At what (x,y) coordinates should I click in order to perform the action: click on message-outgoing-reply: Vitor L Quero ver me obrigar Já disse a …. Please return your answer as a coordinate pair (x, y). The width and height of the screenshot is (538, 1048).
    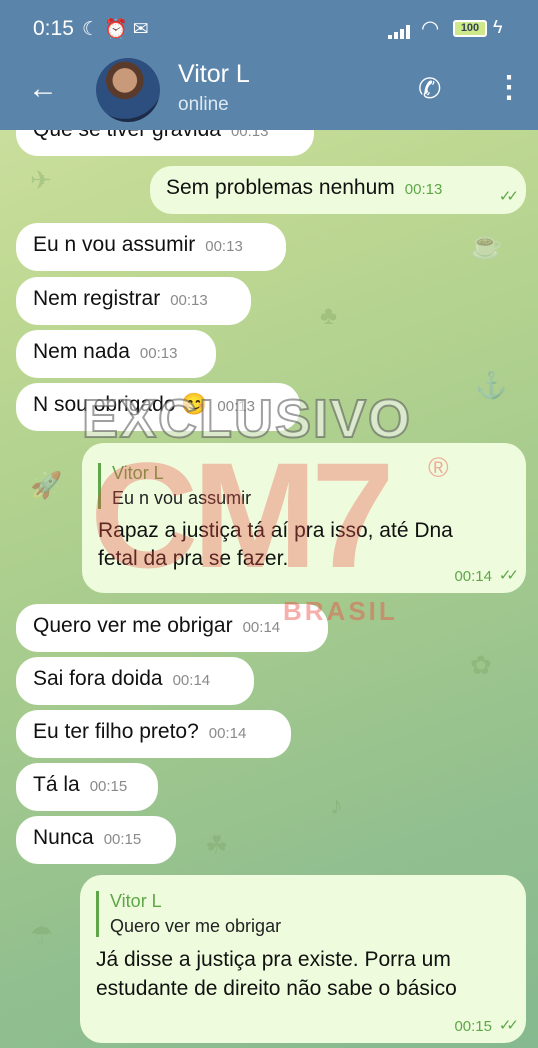
    Looking at the image, I should click on (303, 959).